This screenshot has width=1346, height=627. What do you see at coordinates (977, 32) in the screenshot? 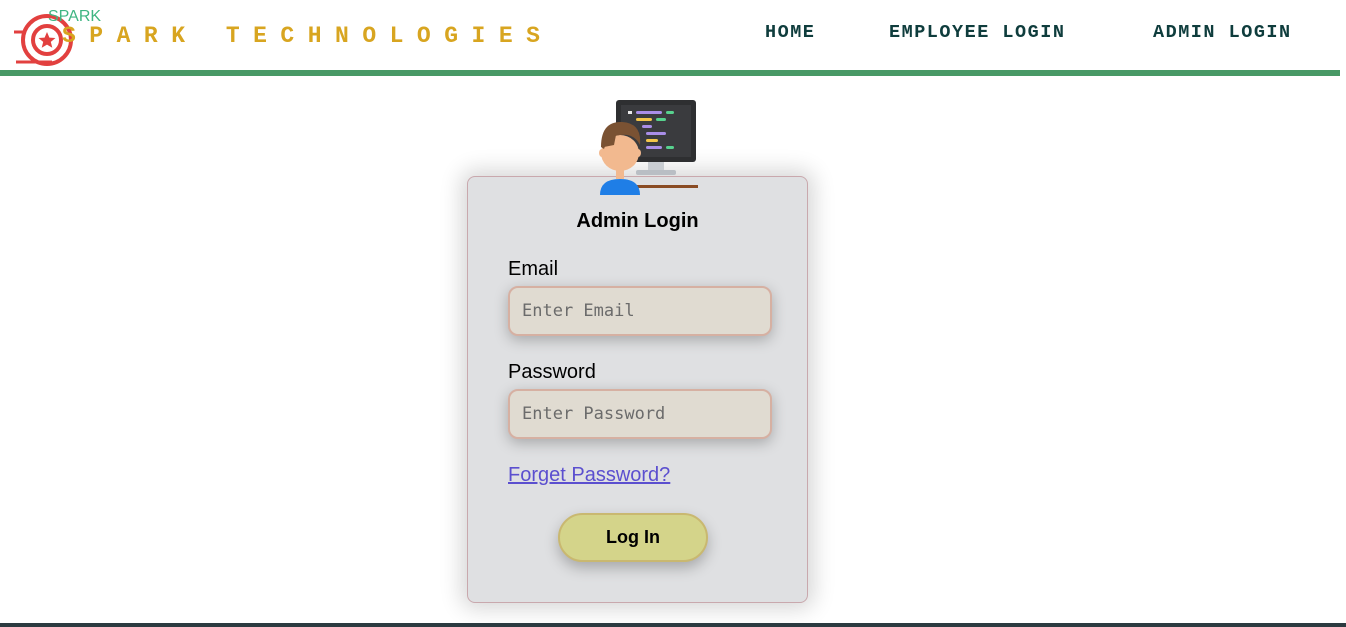
I see `nav-employee-login-link: EMPLOYEE LOGIN` at bounding box center [977, 32].